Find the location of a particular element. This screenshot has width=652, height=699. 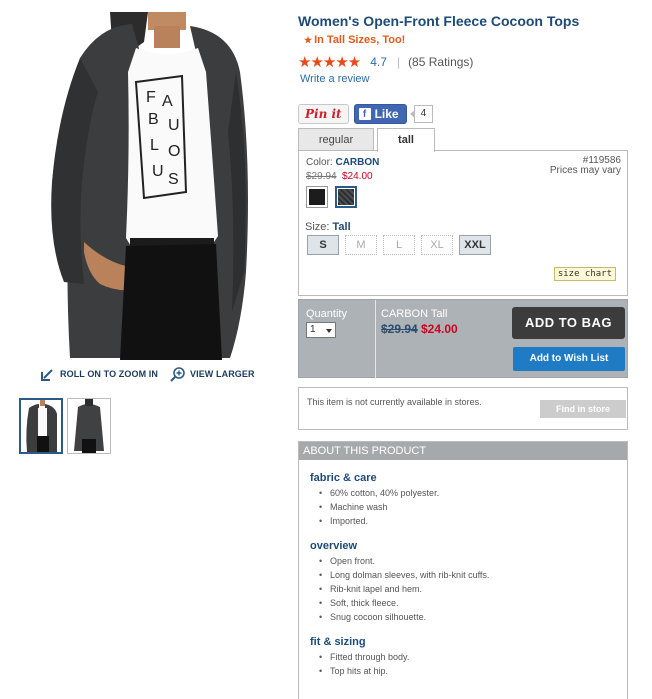

original-price: $29.94 is located at coordinates (321, 176).